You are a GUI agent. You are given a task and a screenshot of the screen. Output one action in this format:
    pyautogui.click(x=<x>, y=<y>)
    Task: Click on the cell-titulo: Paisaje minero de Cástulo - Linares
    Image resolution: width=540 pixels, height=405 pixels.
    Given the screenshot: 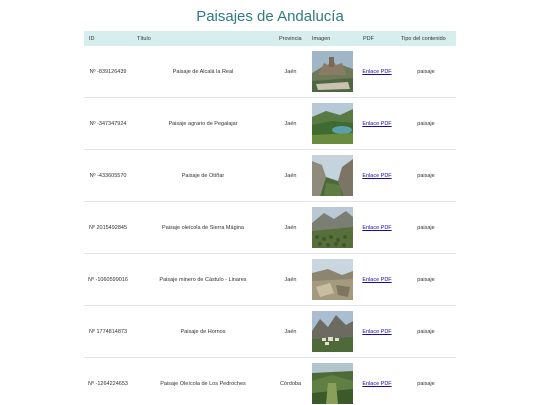 What is the action you would take?
    pyautogui.click(x=203, y=279)
    